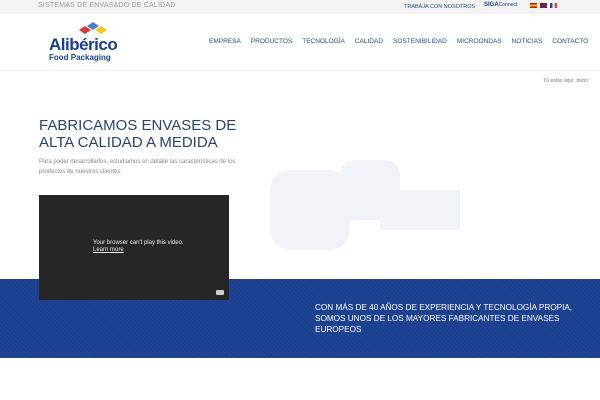  I want to click on nav-calidad: CALIDAD, so click(369, 41).